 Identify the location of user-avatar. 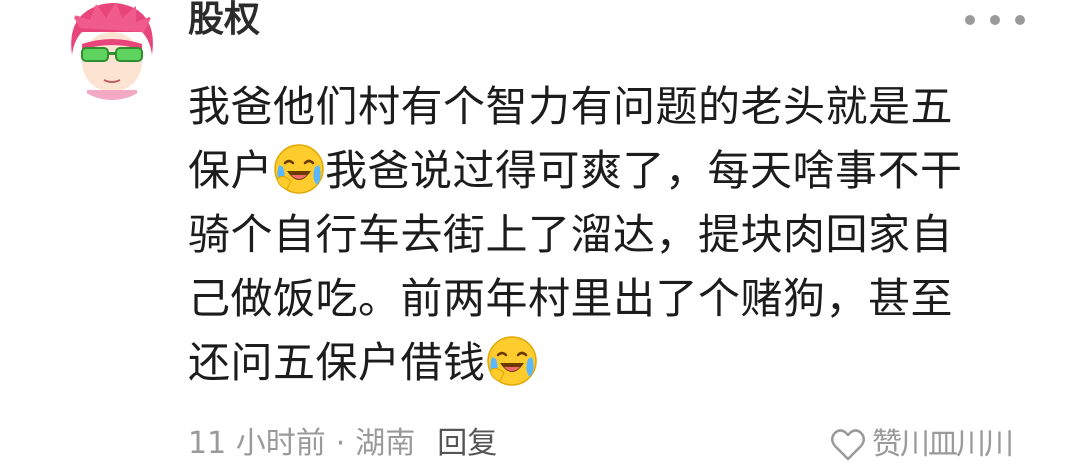
(112, 50).